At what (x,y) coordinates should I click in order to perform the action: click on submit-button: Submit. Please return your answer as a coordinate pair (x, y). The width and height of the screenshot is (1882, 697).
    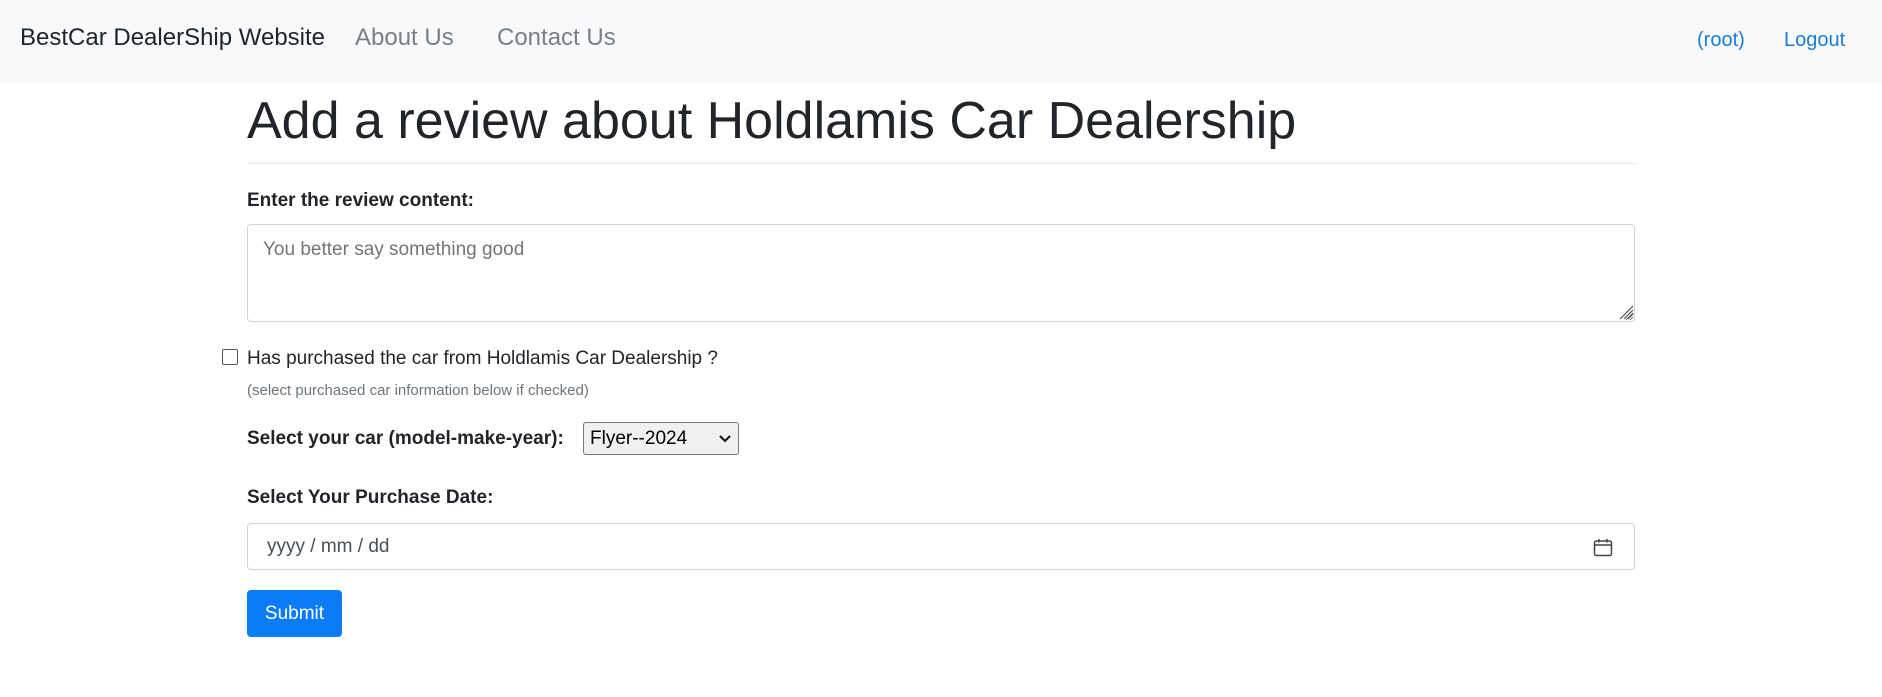
    Looking at the image, I should click on (294, 613).